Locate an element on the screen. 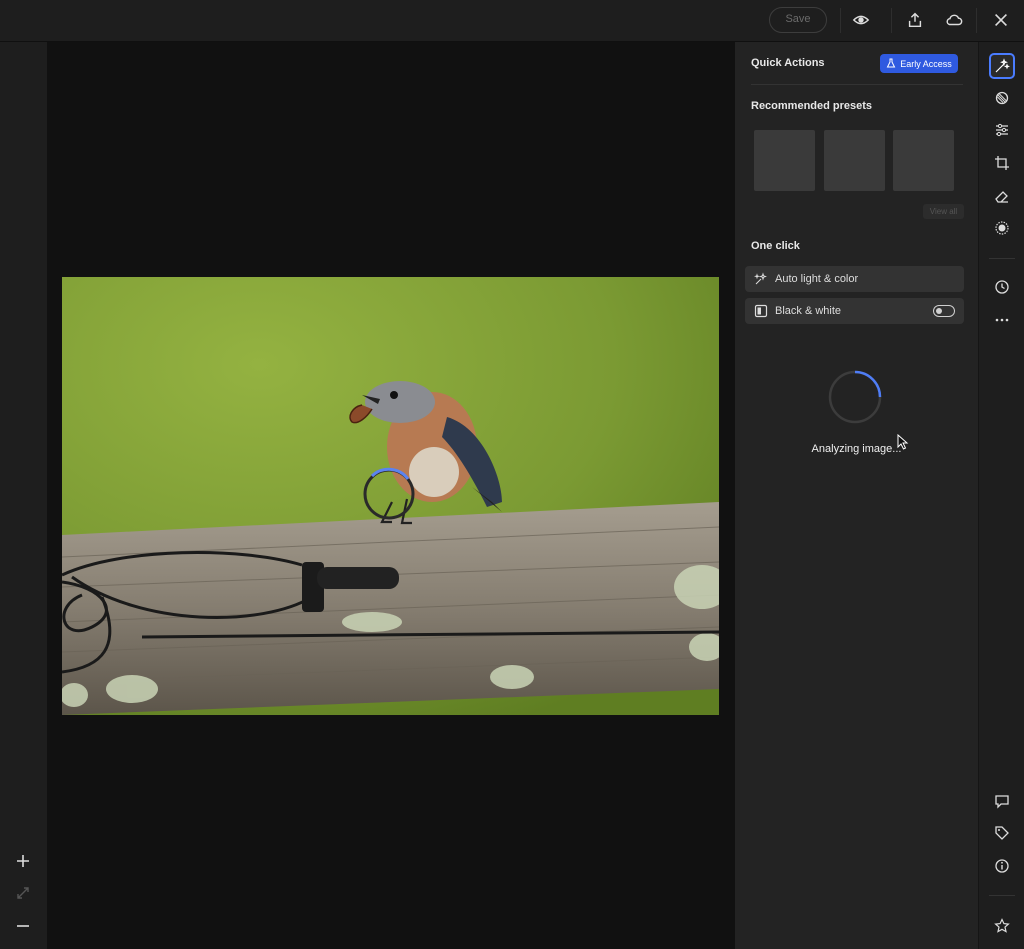 This screenshot has height=949, width=1024. early-access-badge: Early Access is located at coordinates (919, 63).